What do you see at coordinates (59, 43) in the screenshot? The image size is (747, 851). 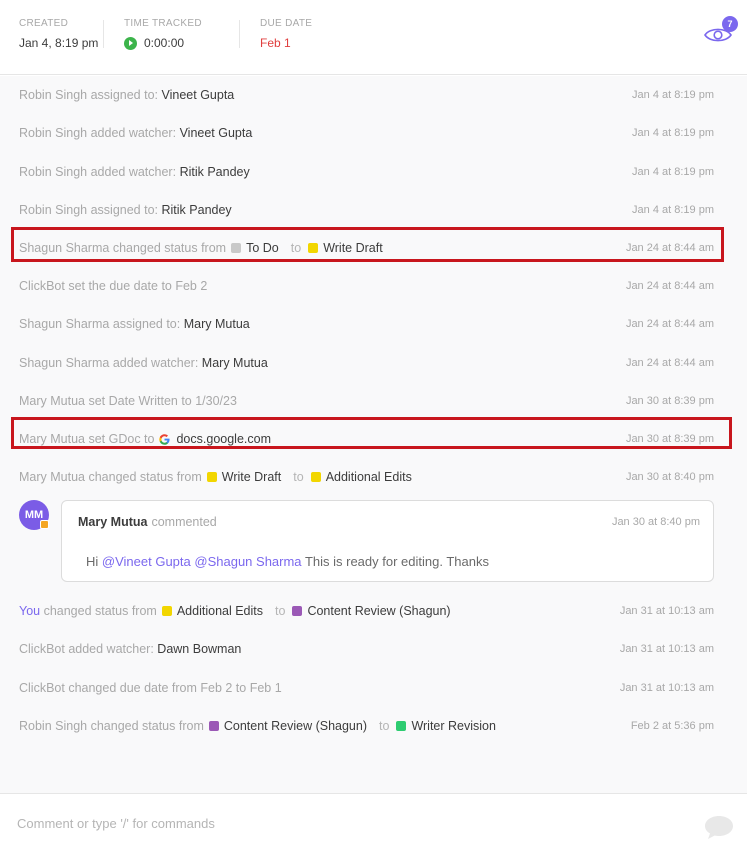 I see `created-value: Jan 4, 8:19 pm` at bounding box center [59, 43].